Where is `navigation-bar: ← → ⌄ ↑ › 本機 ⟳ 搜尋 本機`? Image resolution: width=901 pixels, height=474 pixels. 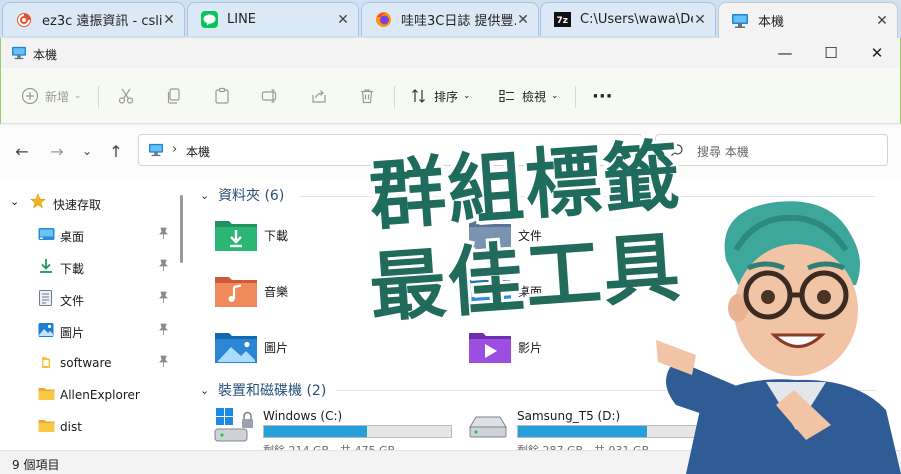
navigation-bar: ← → ⌄ ↑ › 本機 ⟳ 搜尋 本機 is located at coordinates (450, 151).